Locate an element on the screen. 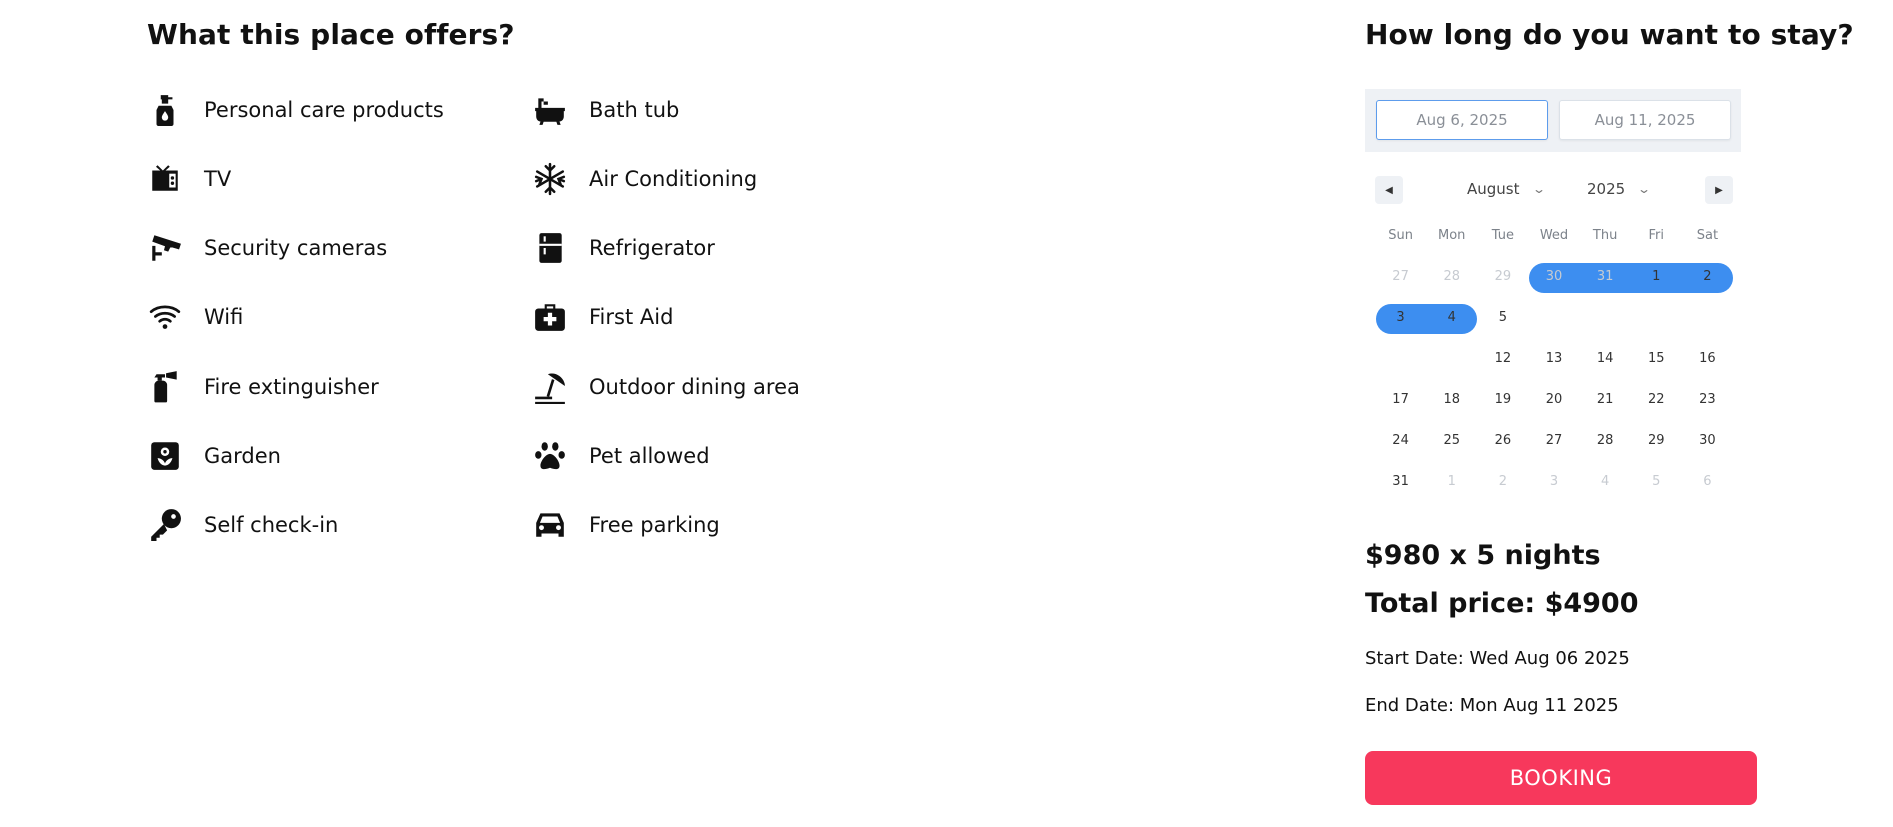 The height and width of the screenshot is (827, 1893). calendar-day-number: 25 is located at coordinates (1451, 440).